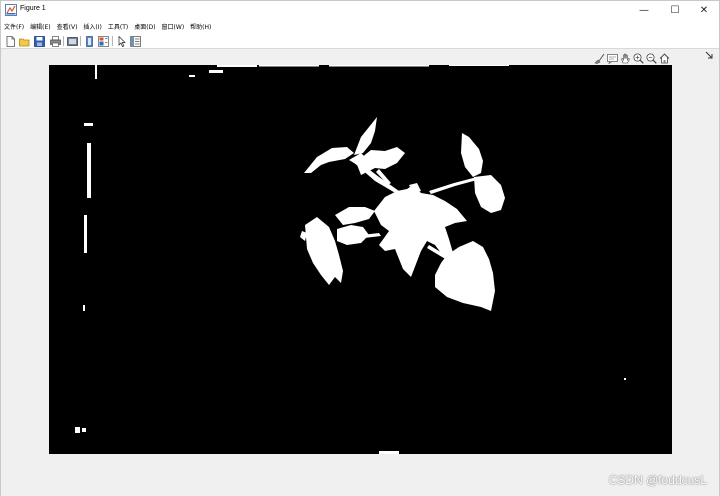 This screenshot has height=496, width=720. I want to click on close-icon: ✕, so click(704, 10).